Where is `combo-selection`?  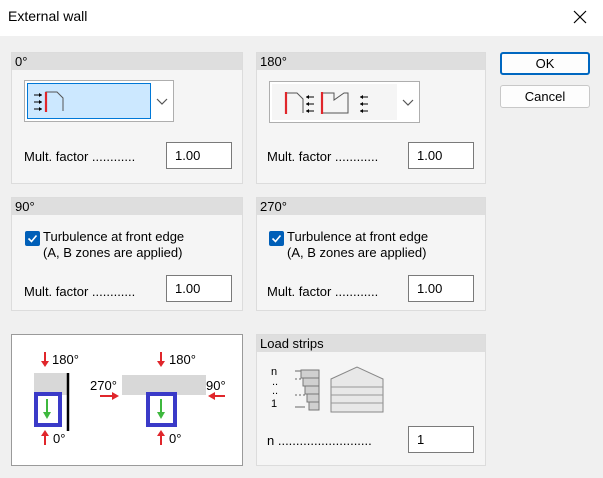 combo-selection is located at coordinates (89, 101).